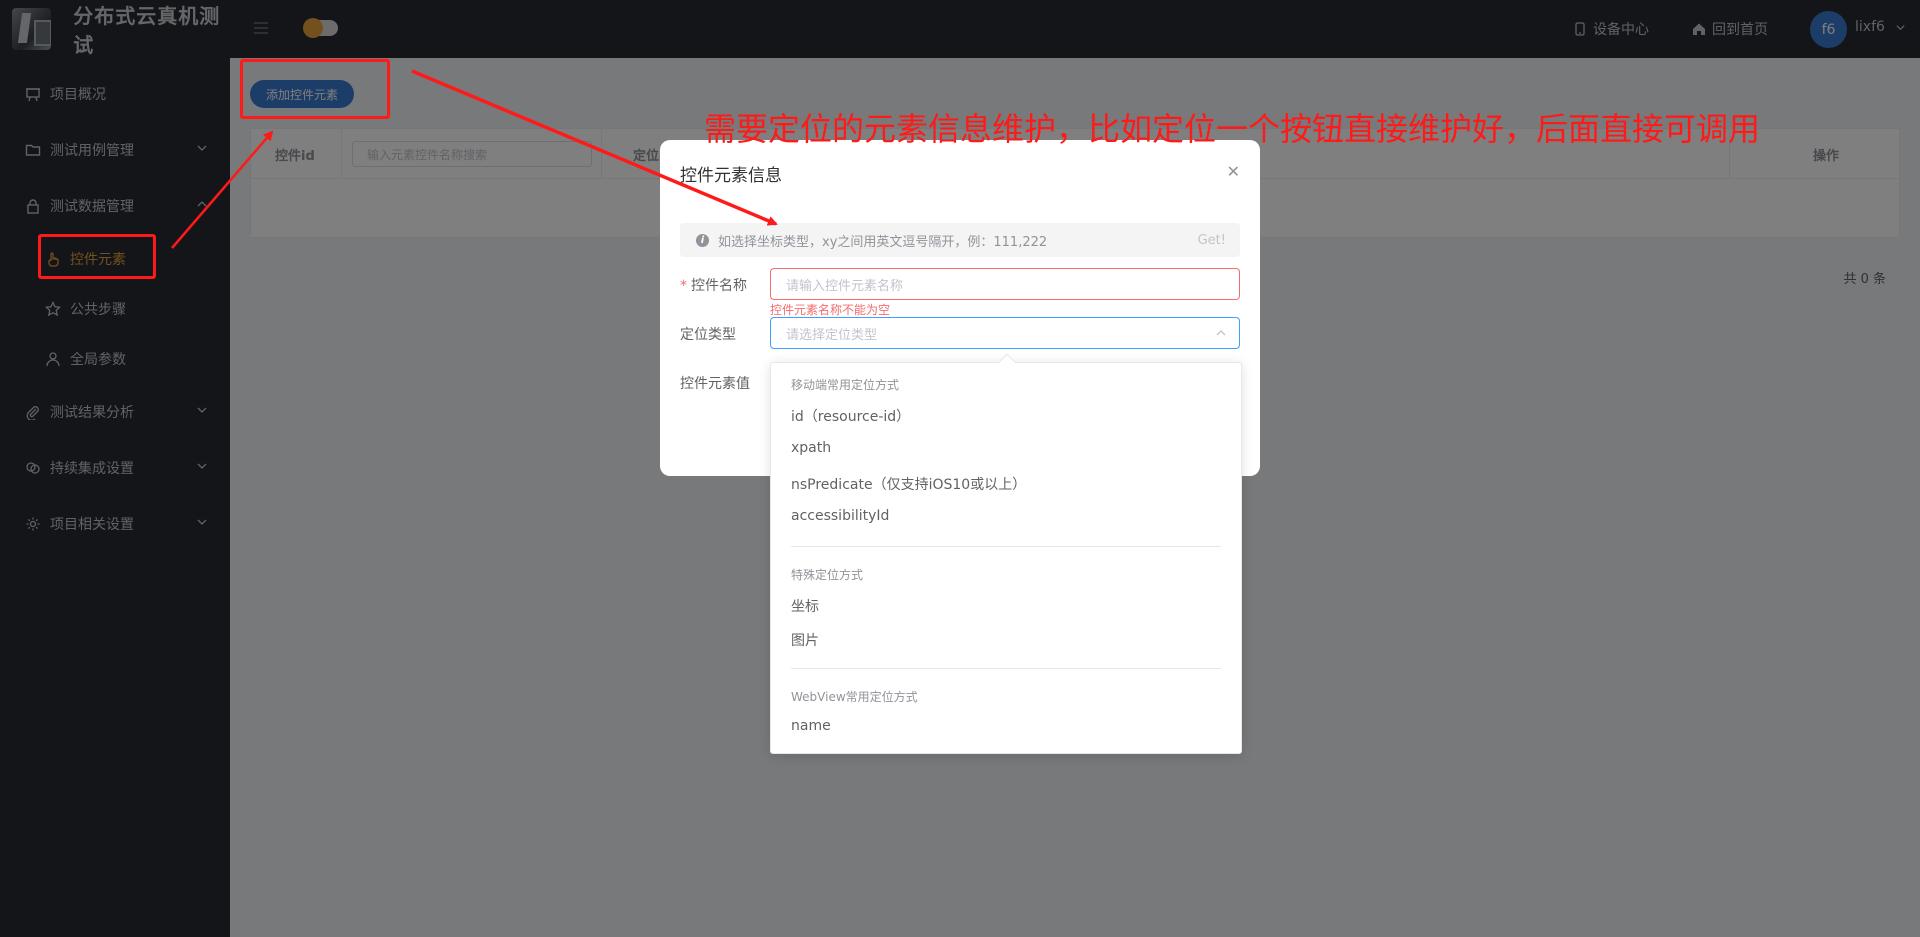 This screenshot has height=937, width=1920. Describe the element at coordinates (840, 516) in the screenshot. I see `option-accessibility-id: accessibilityId` at that location.